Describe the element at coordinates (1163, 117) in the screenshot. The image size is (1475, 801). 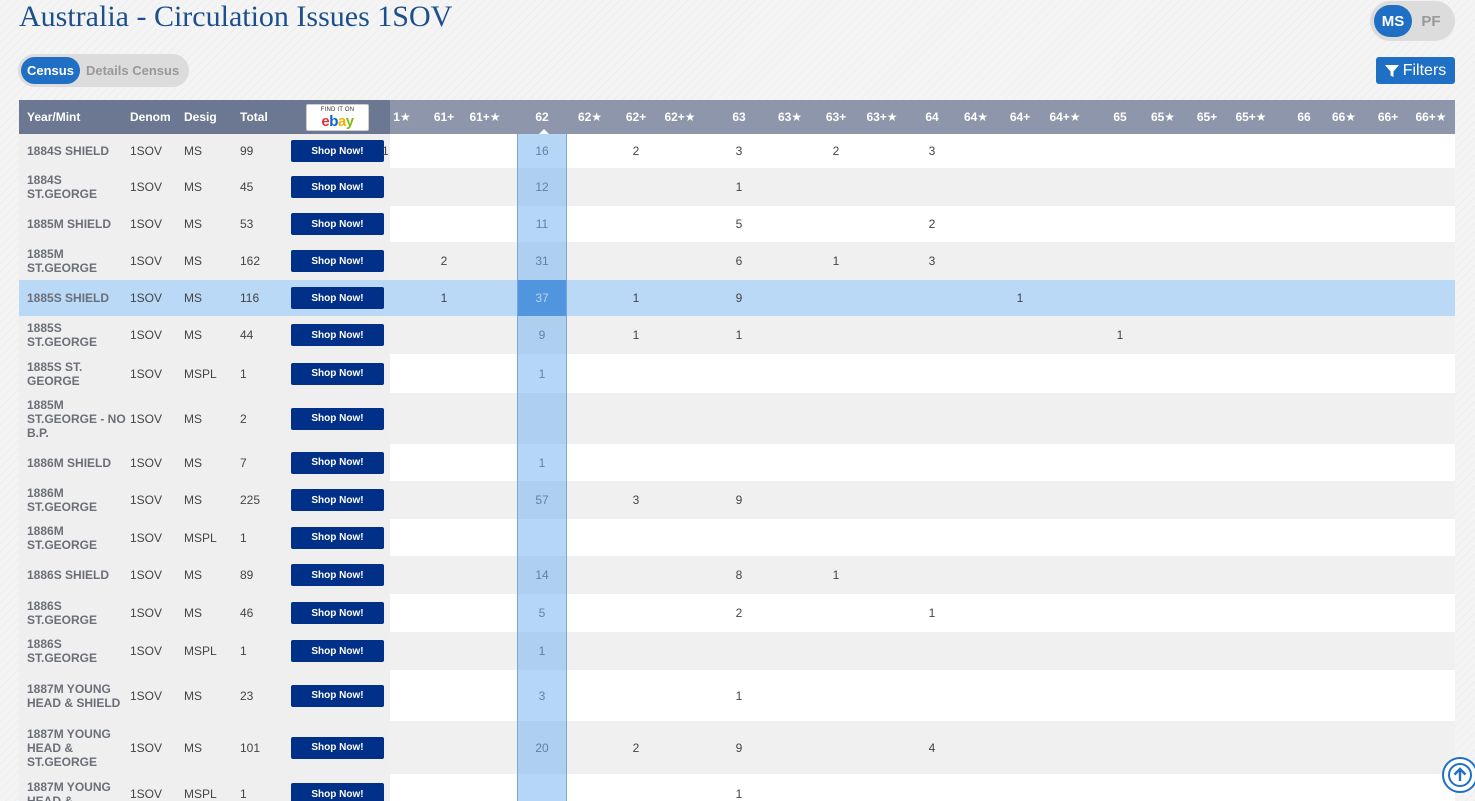
I see `grade-header: 65★` at that location.